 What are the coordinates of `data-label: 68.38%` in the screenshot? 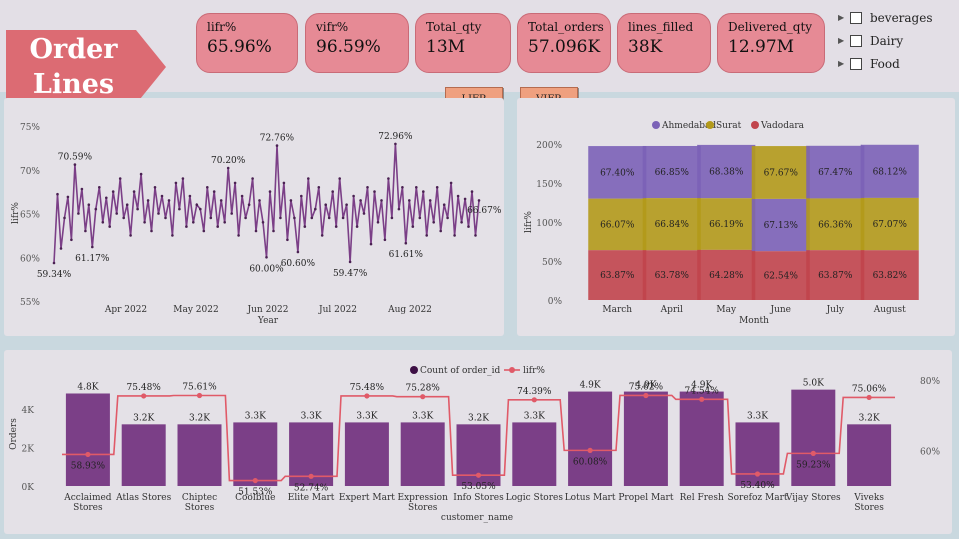 It's located at (726, 173).